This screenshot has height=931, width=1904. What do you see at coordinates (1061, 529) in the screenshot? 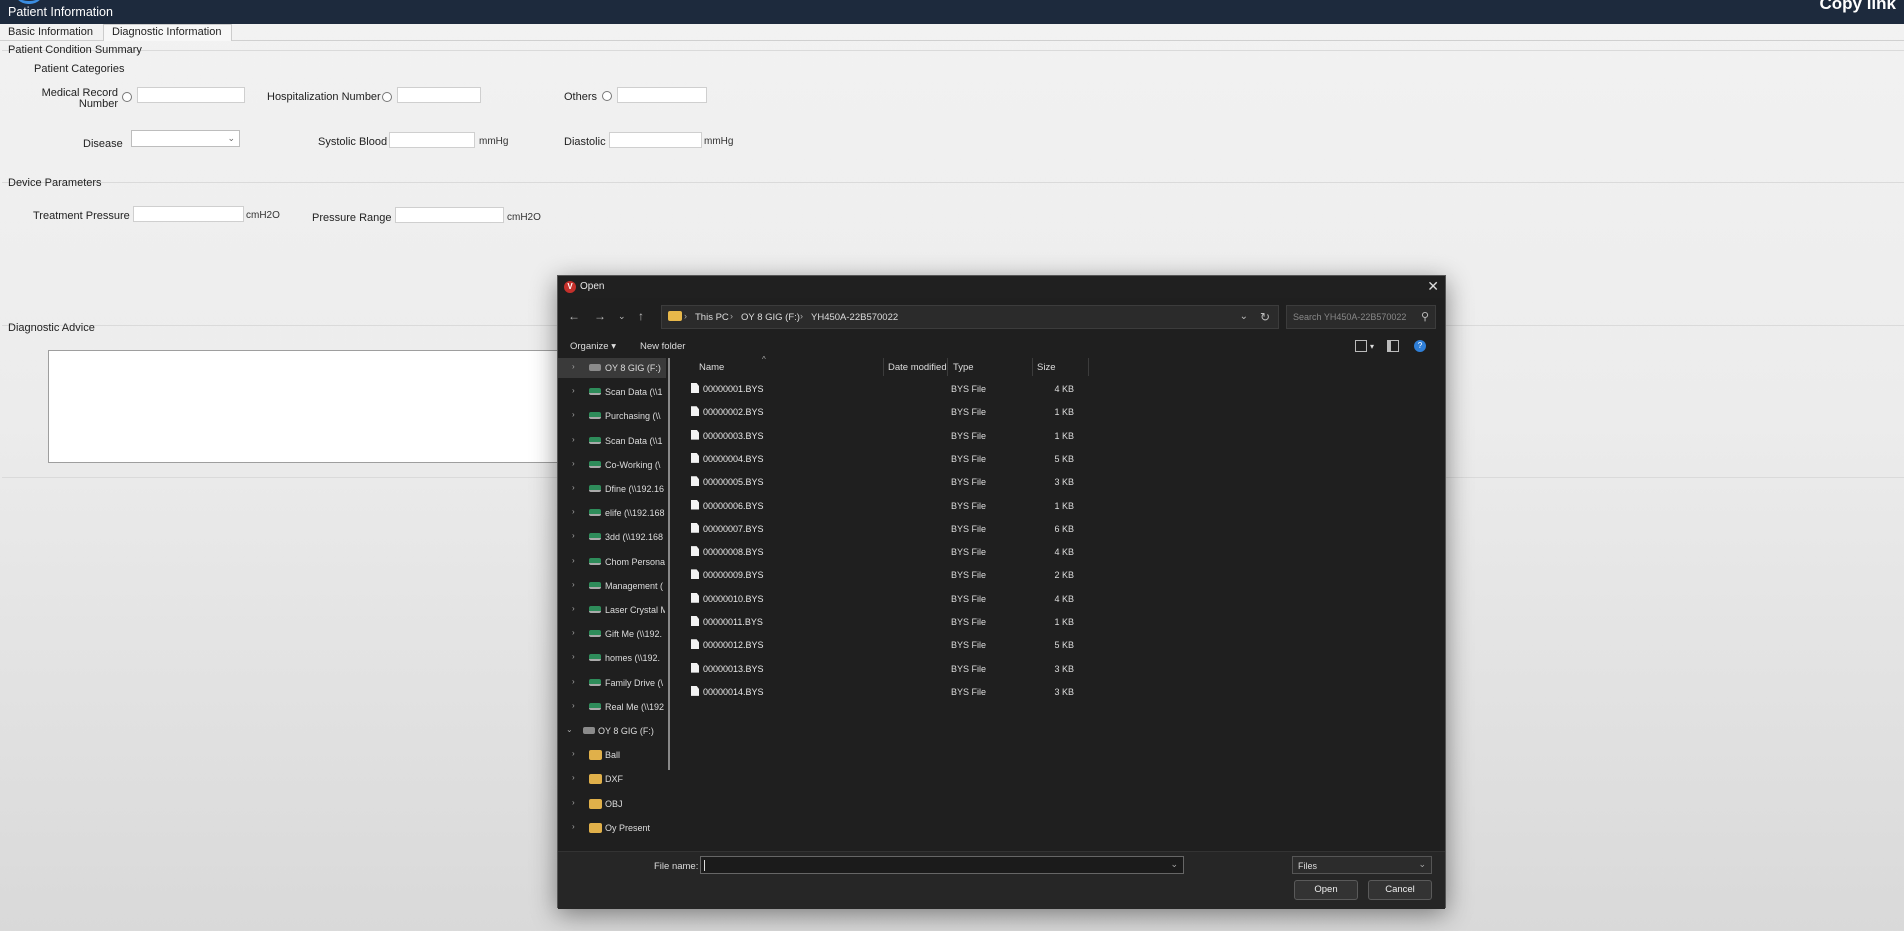
I see `file-row: 00000007.BYS BYS File 6 KB` at bounding box center [1061, 529].